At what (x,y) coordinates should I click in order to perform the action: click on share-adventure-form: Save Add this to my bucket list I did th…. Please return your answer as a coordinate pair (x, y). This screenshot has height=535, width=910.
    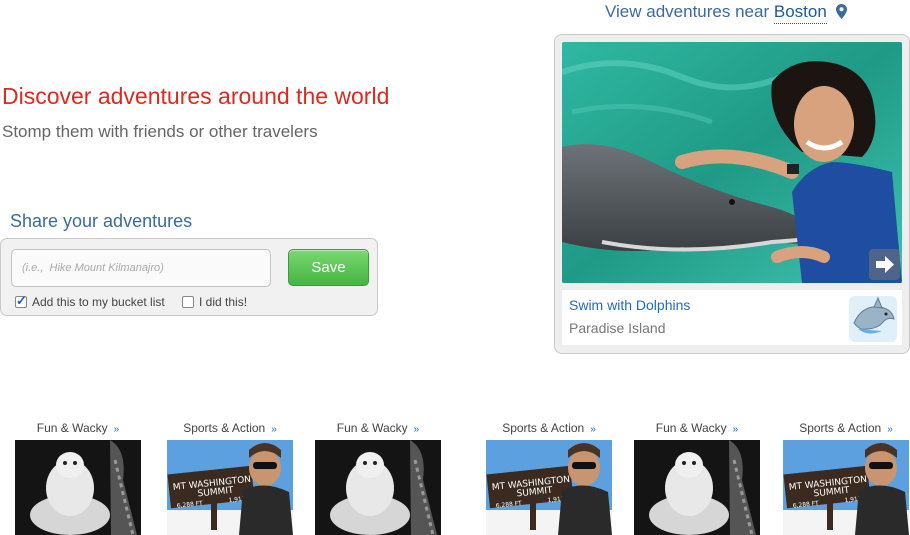
    Looking at the image, I should click on (189, 277).